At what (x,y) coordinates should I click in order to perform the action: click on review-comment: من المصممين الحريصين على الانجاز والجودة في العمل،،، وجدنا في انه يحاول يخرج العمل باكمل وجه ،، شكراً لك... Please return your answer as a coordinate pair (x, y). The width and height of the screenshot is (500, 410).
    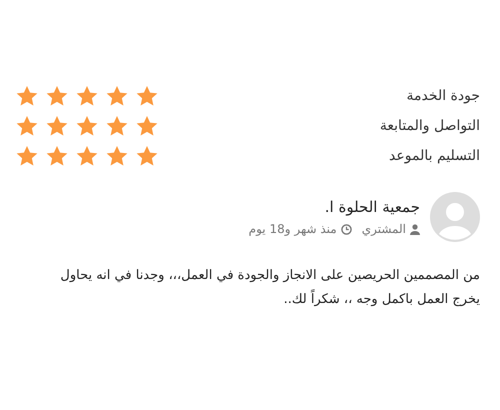
    Looking at the image, I should click on (269, 288).